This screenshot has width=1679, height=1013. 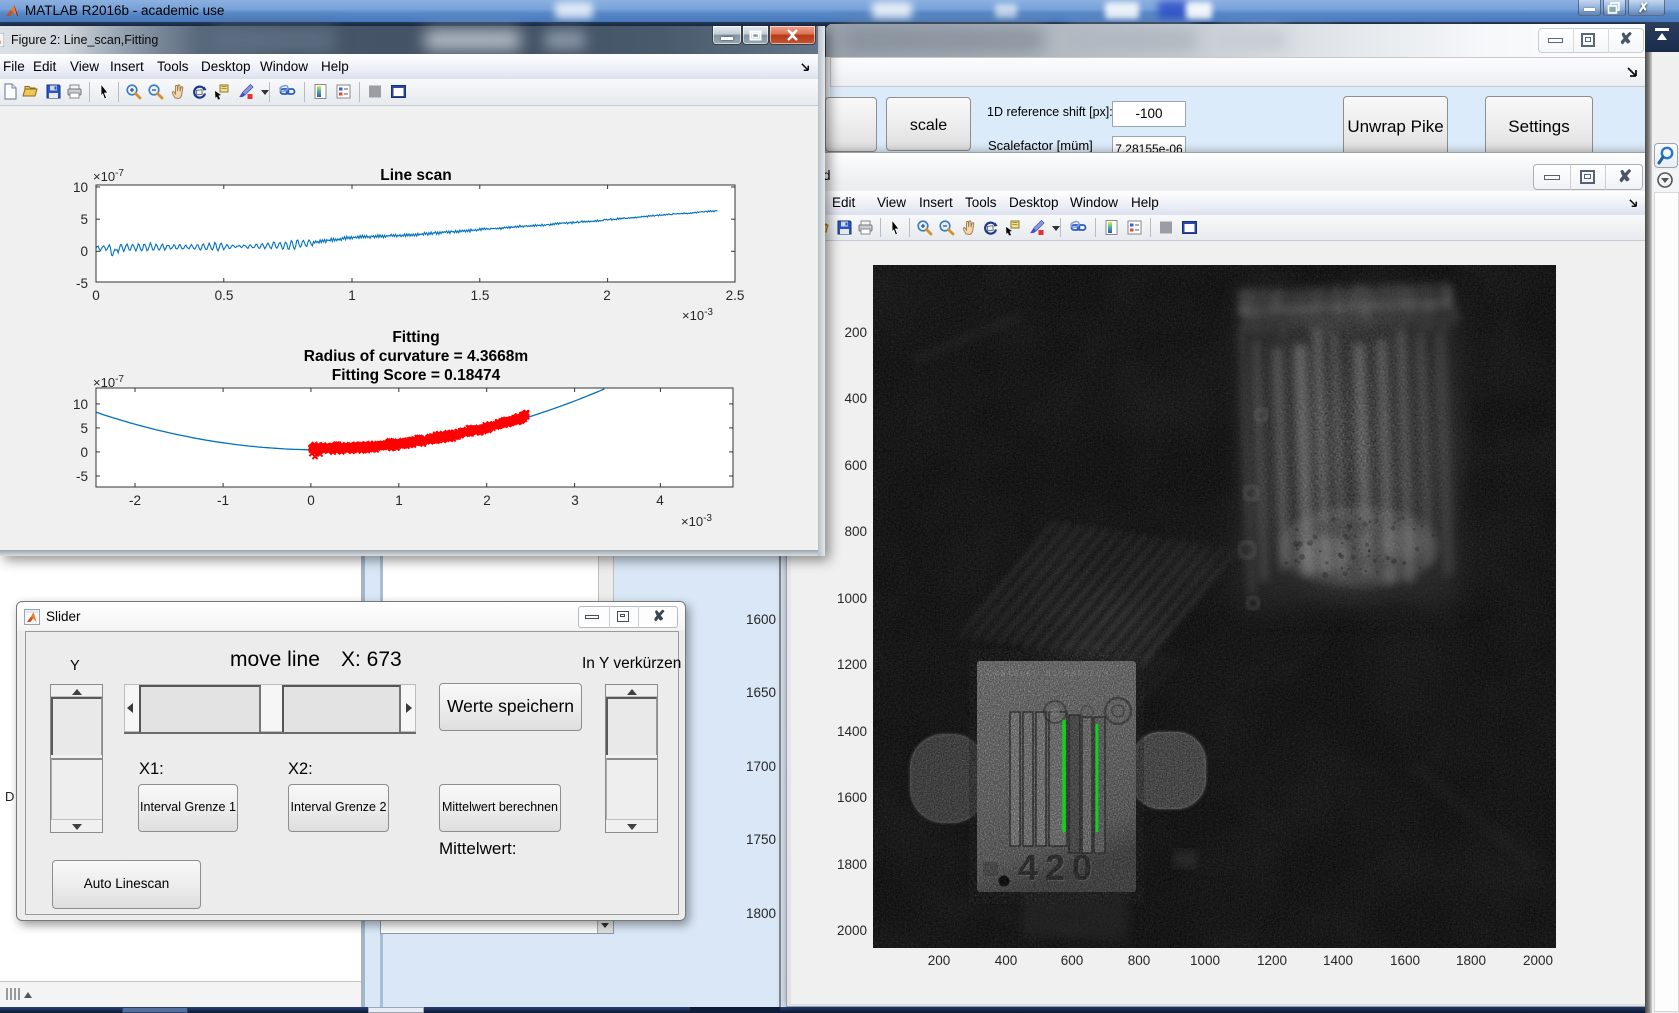 What do you see at coordinates (224, 295) in the screenshot?
I see `svg-text: 0.5` at bounding box center [224, 295].